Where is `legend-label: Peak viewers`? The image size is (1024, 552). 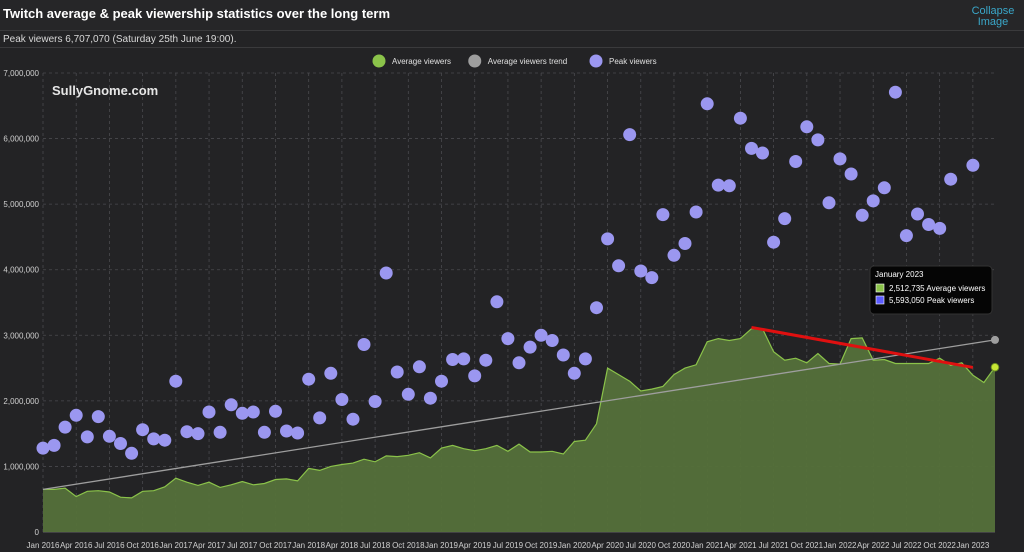 legend-label: Peak viewers is located at coordinates (633, 61).